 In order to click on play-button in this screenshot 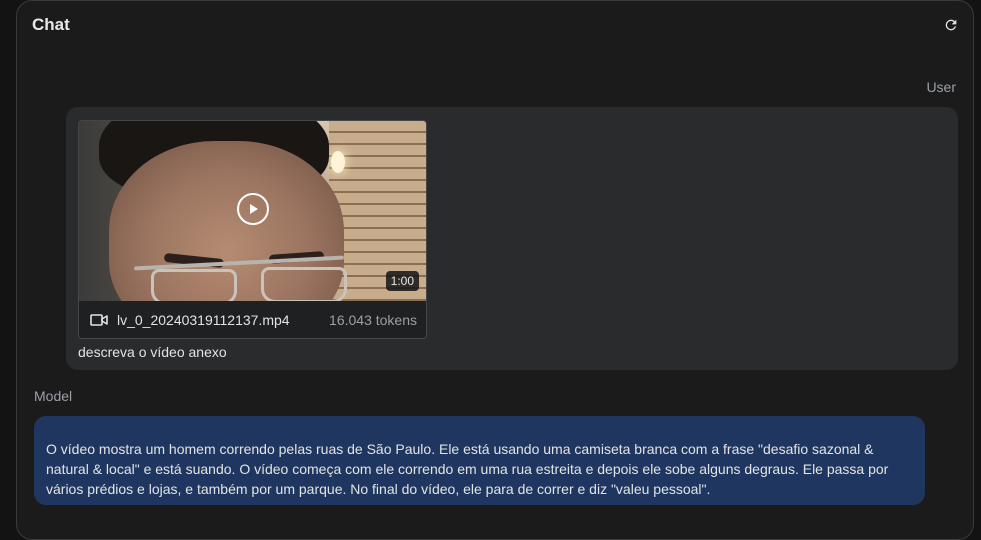, I will do `click(253, 209)`.